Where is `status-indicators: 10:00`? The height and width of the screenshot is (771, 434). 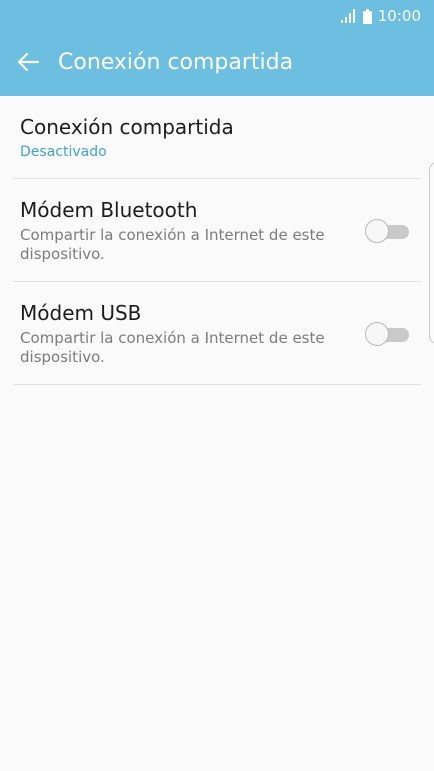
status-indicators: 10:00 is located at coordinates (380, 16).